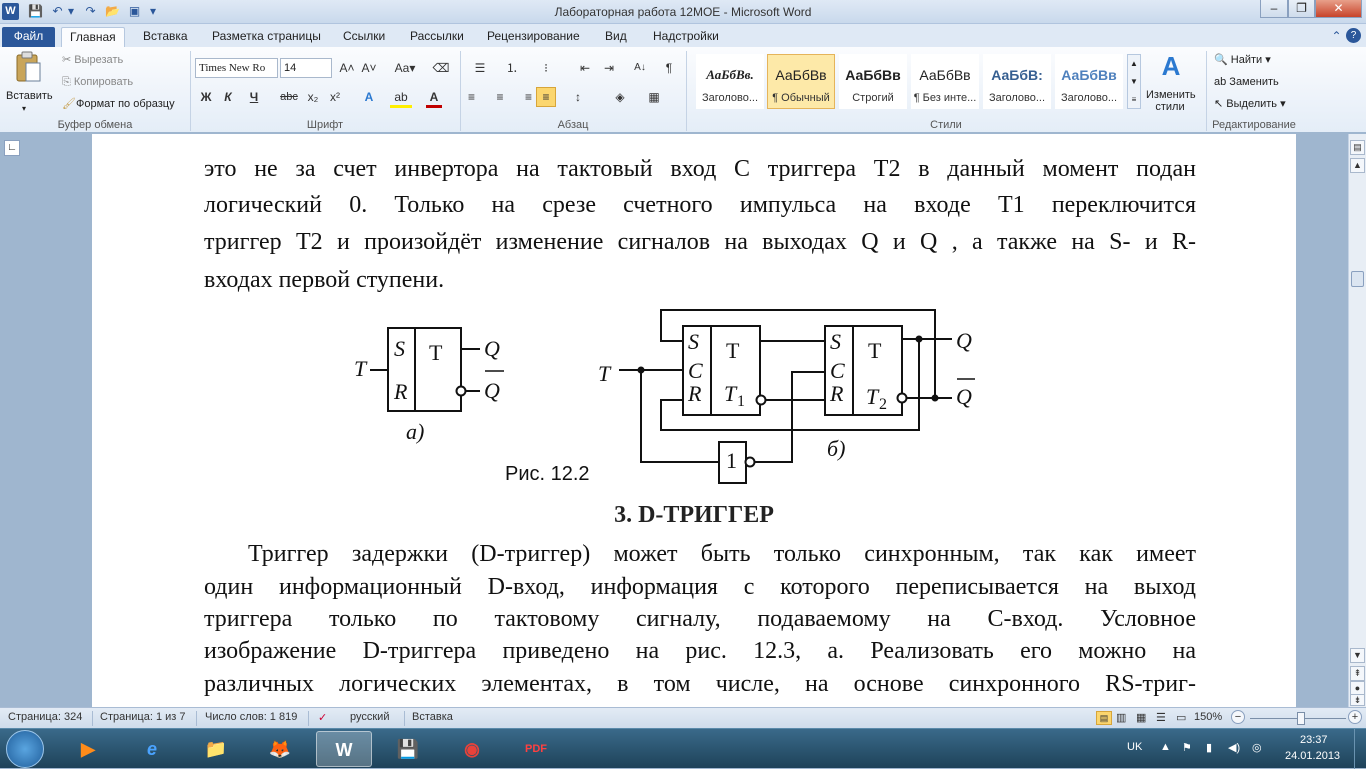 The image size is (1366, 769). What do you see at coordinates (801, 81) in the screenshot?
I see `style-normal: АаБбВв ¶ Обычный` at bounding box center [801, 81].